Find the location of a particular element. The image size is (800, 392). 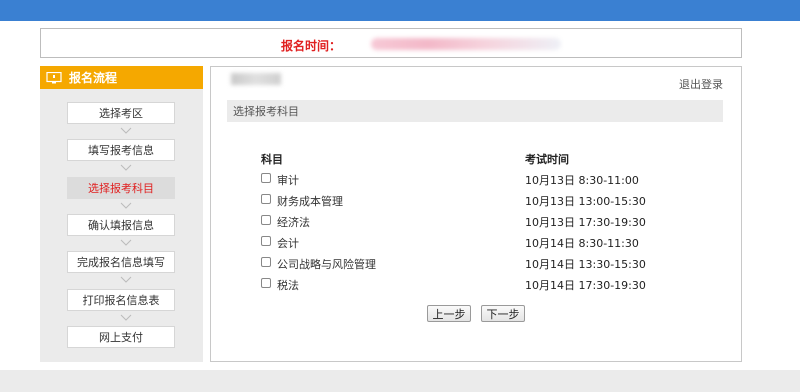

table-row: 公司战略与风险管理 10月14日 13:30-15:30 is located at coordinates (471, 263).